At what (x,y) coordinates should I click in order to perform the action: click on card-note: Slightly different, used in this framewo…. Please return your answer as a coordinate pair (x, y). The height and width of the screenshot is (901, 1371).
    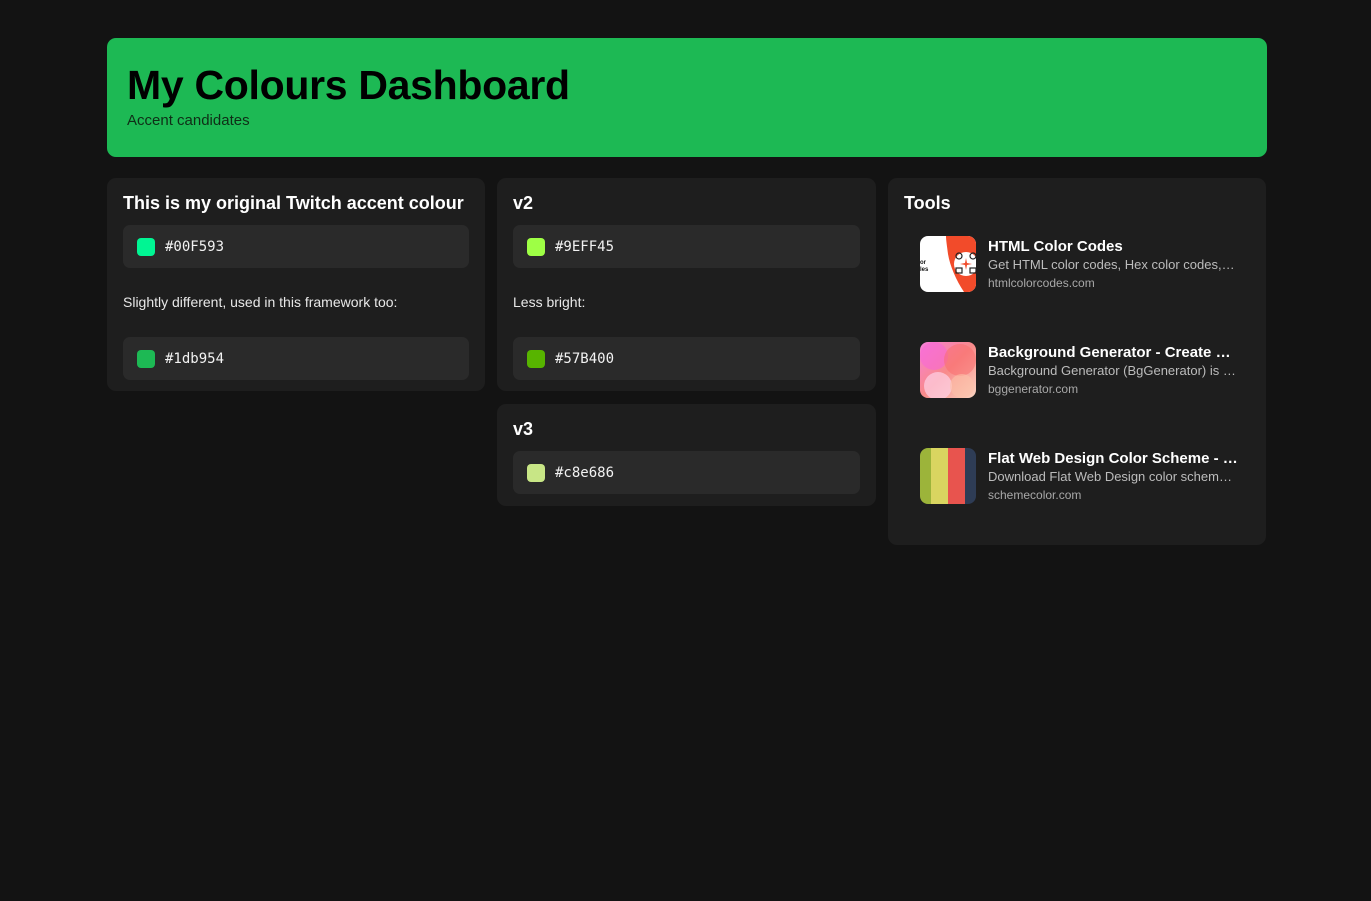
    Looking at the image, I should click on (260, 302).